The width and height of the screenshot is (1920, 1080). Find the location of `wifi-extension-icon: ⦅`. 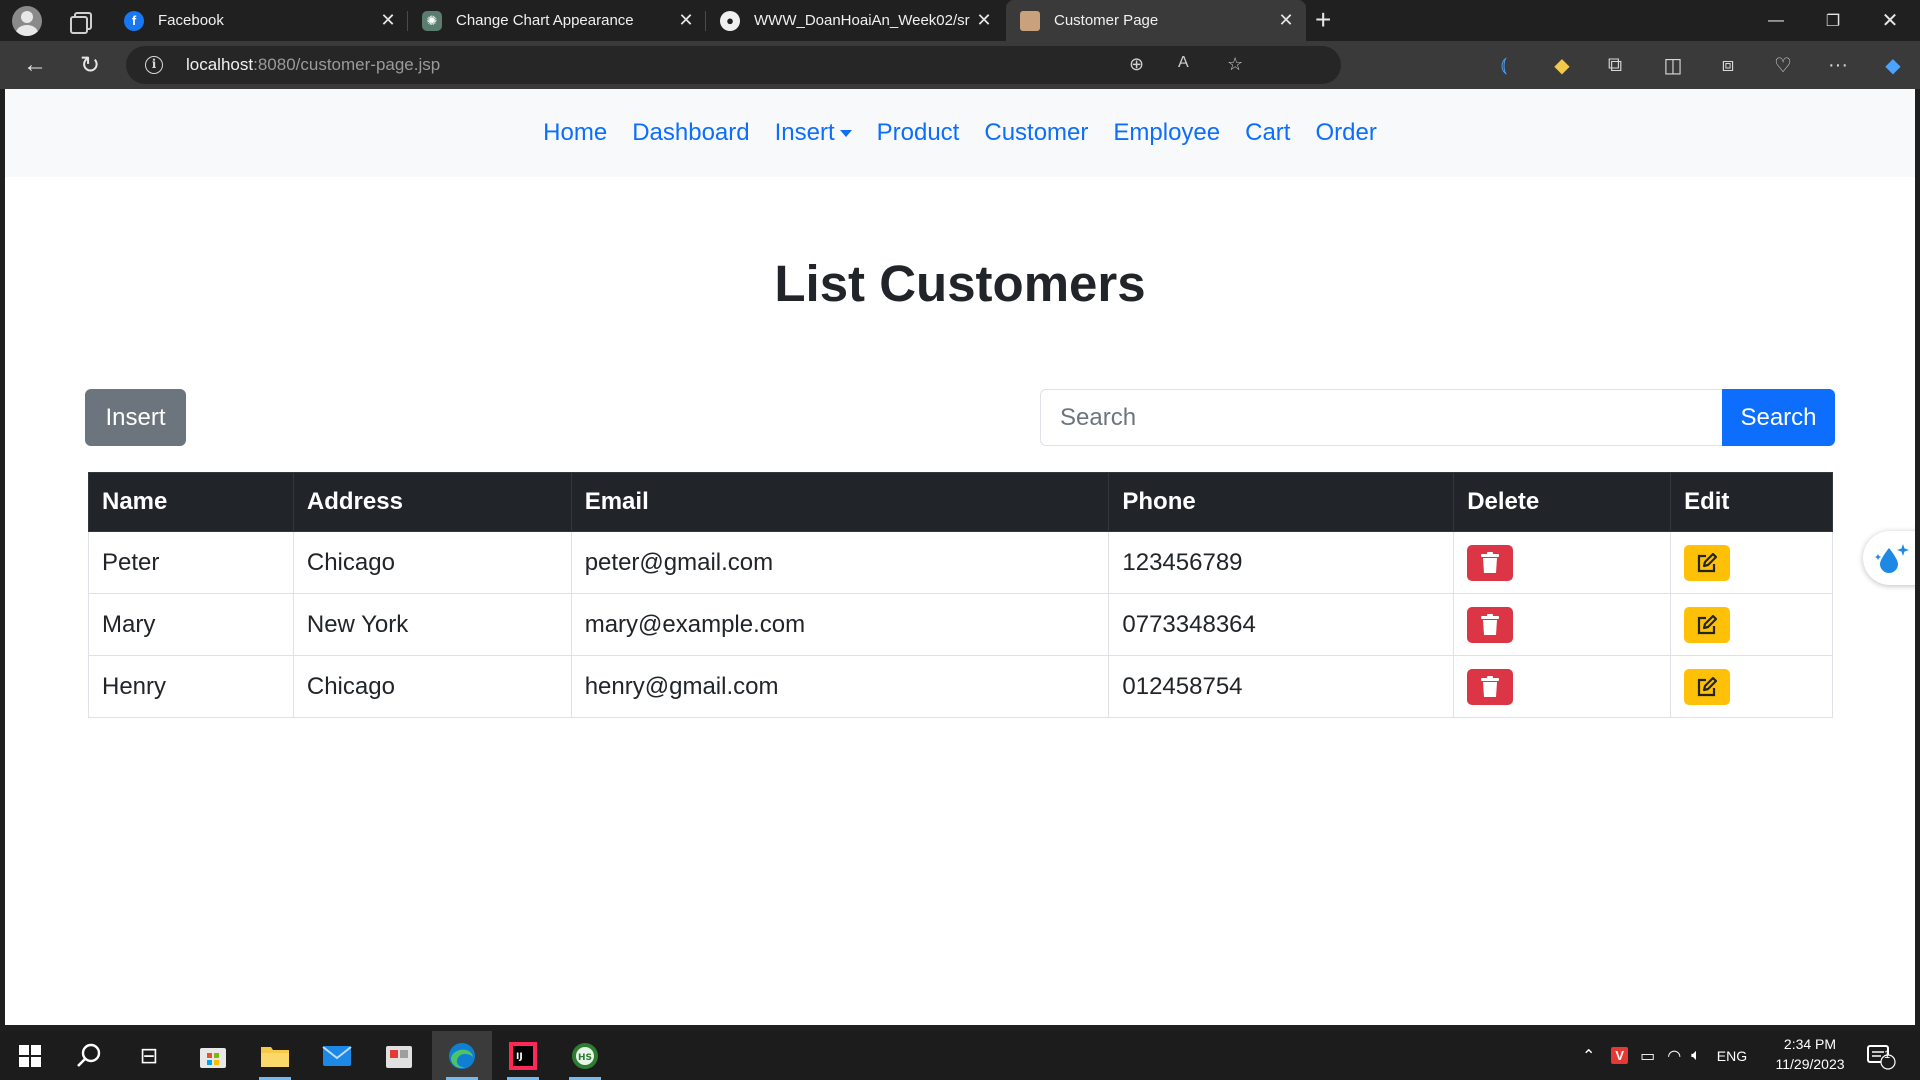

wifi-extension-icon: ⦅ is located at coordinates (1504, 65).